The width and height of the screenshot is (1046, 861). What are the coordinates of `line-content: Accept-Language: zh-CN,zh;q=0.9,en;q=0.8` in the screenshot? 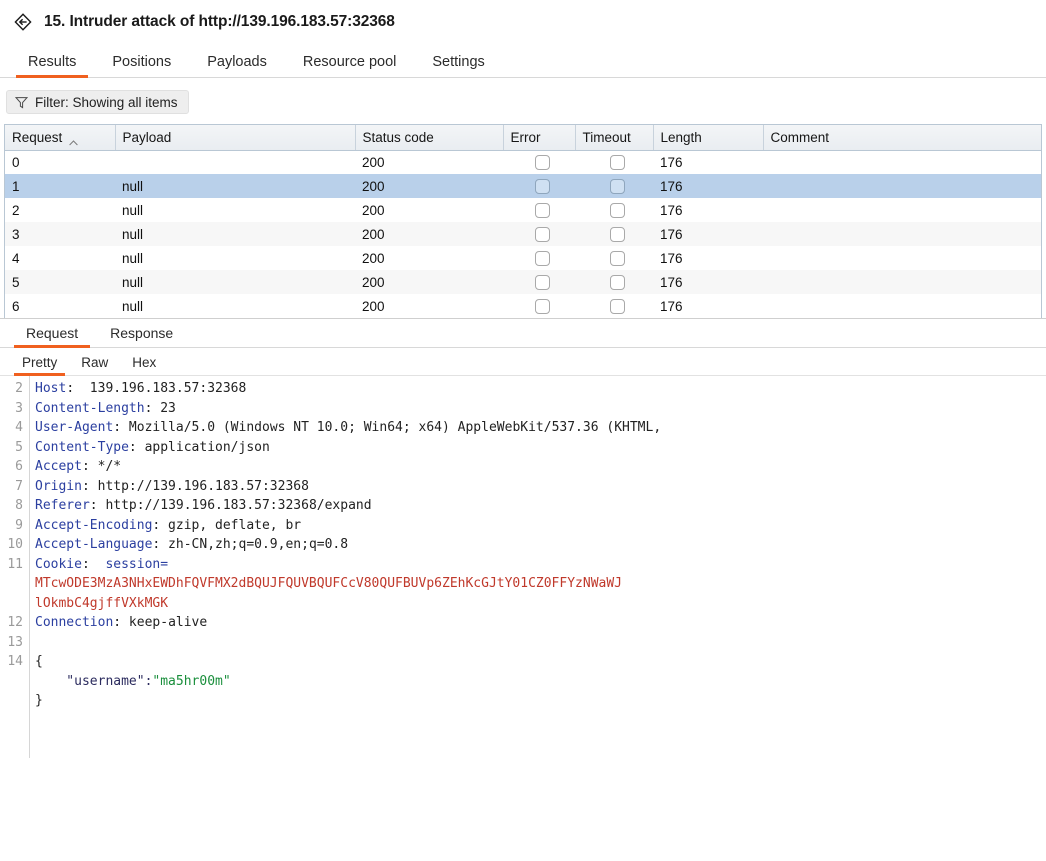 It's located at (188, 545).